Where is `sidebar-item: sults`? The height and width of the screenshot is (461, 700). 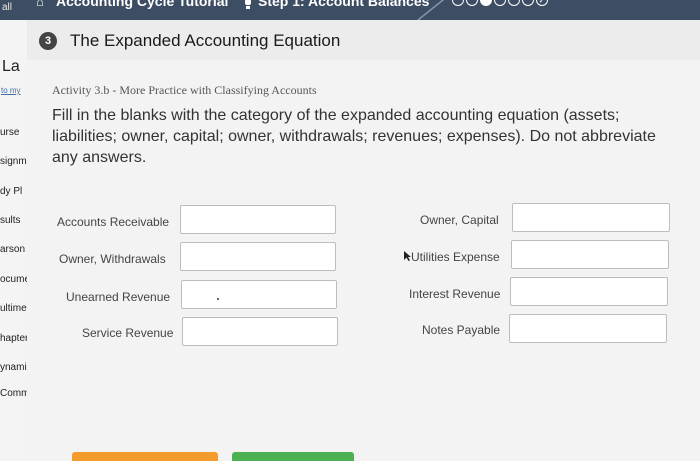
sidebar-item: sults is located at coordinates (10, 220).